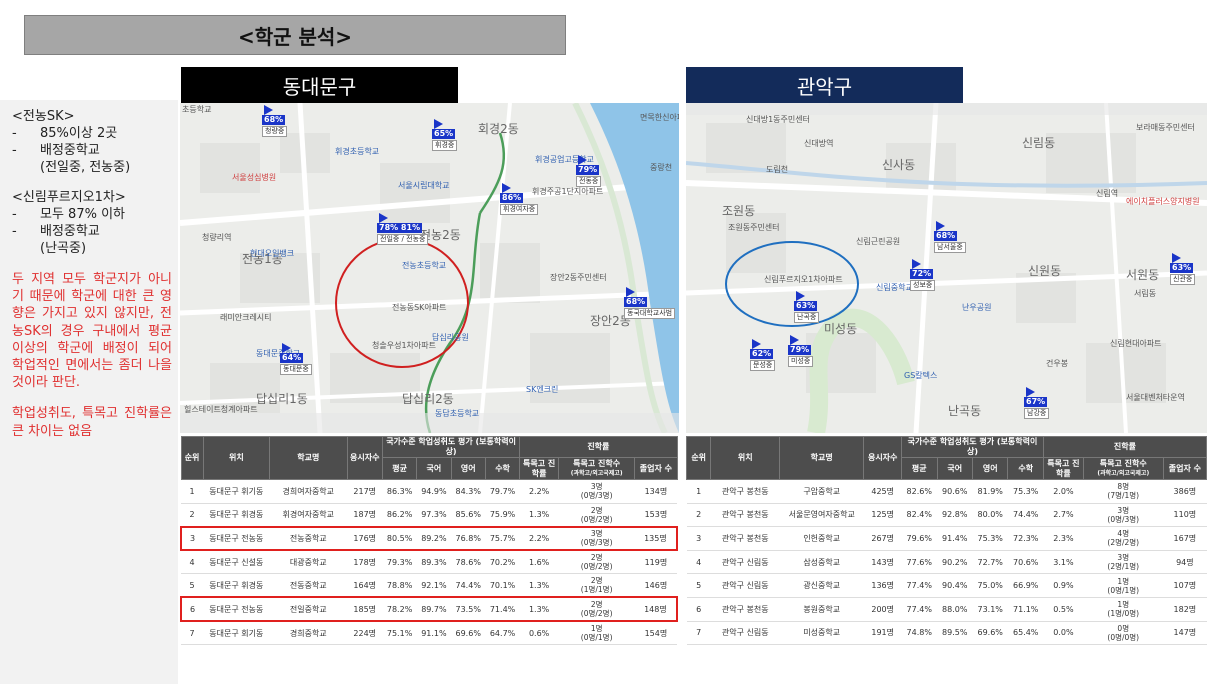  I want to click on school-pin: 62% 문성중, so click(763, 355).